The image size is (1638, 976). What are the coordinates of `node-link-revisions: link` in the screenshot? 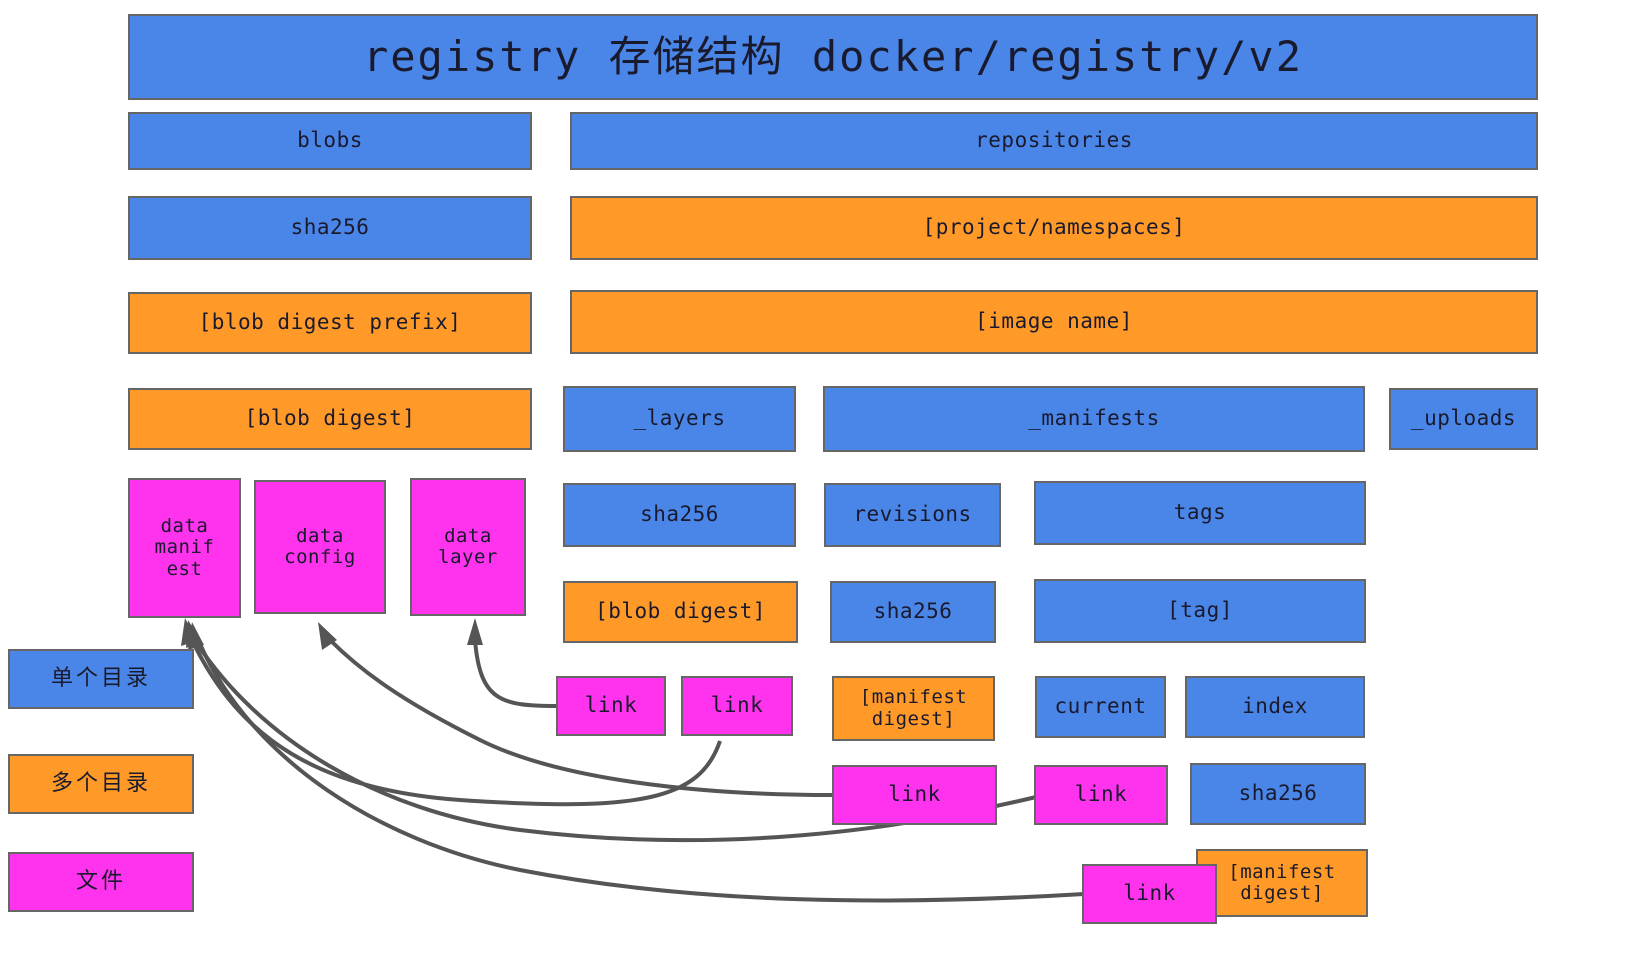 It's located at (914, 795).